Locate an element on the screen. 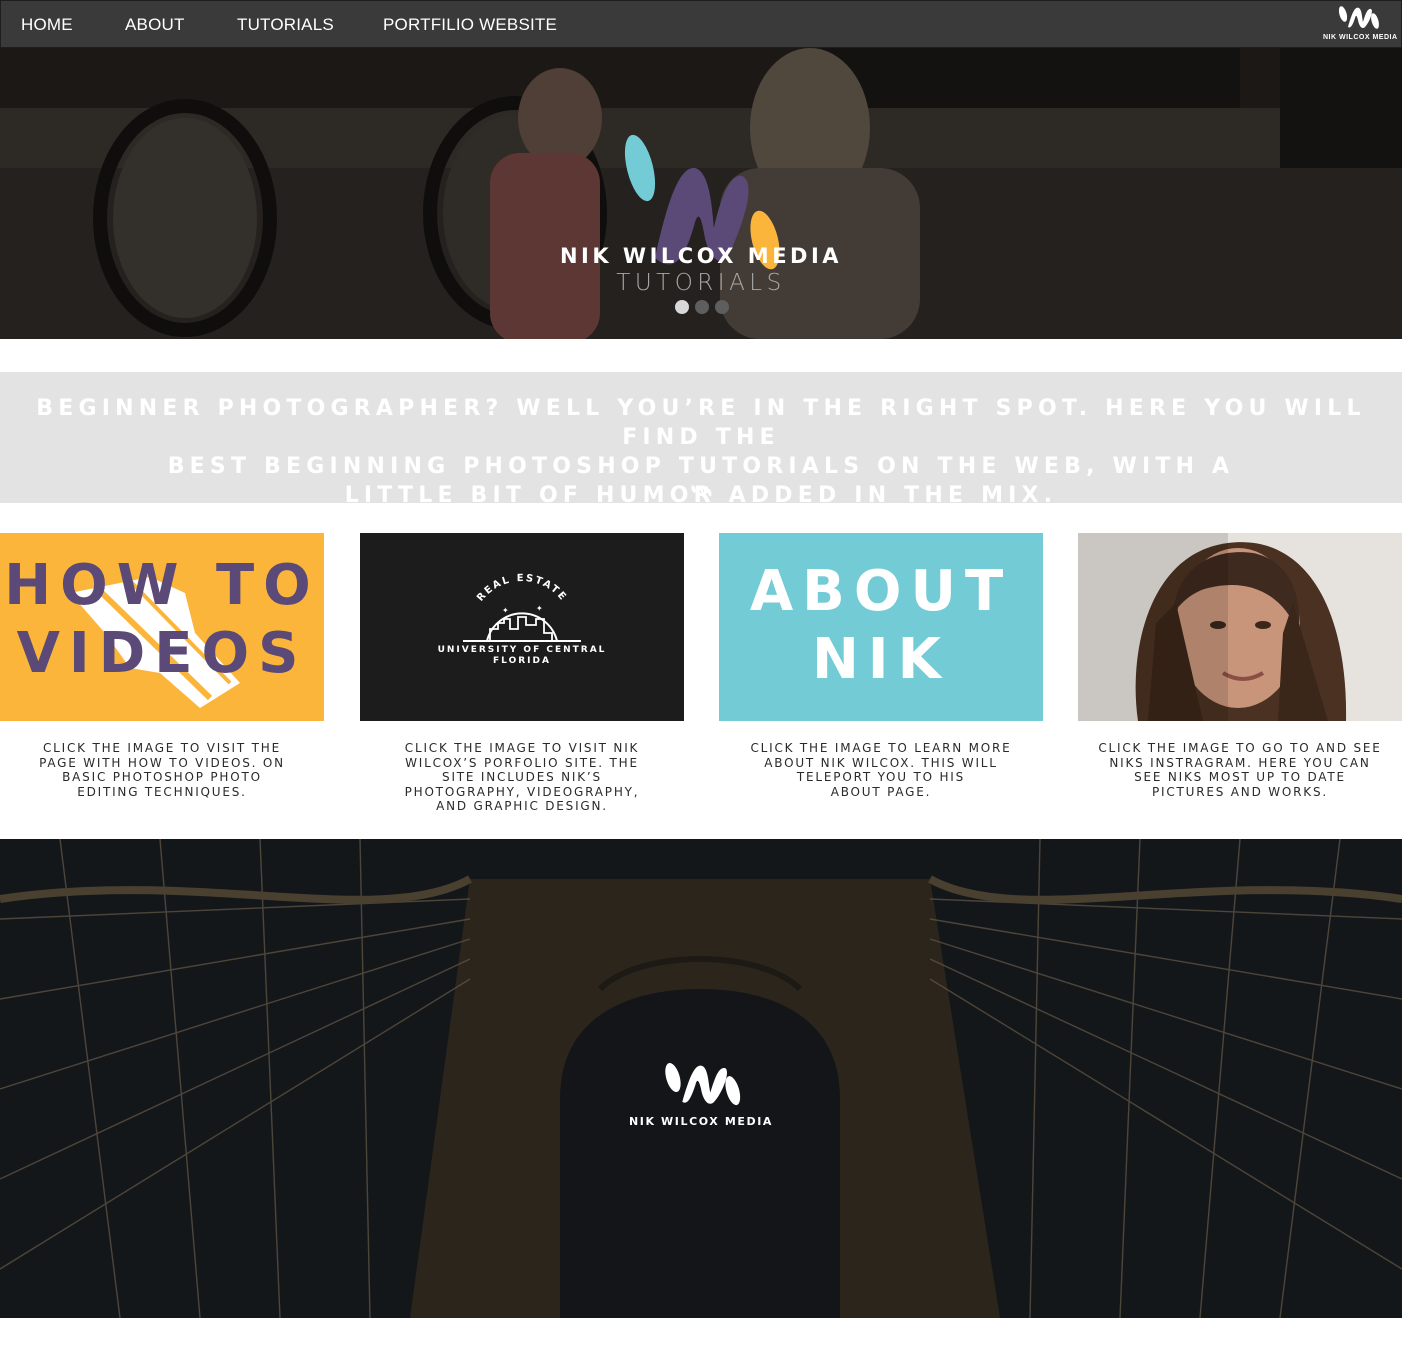 The width and height of the screenshot is (1402, 1352). real-estate-badge-icon: REAL ESTATE ✦ ✦ is located at coordinates (522, 607).